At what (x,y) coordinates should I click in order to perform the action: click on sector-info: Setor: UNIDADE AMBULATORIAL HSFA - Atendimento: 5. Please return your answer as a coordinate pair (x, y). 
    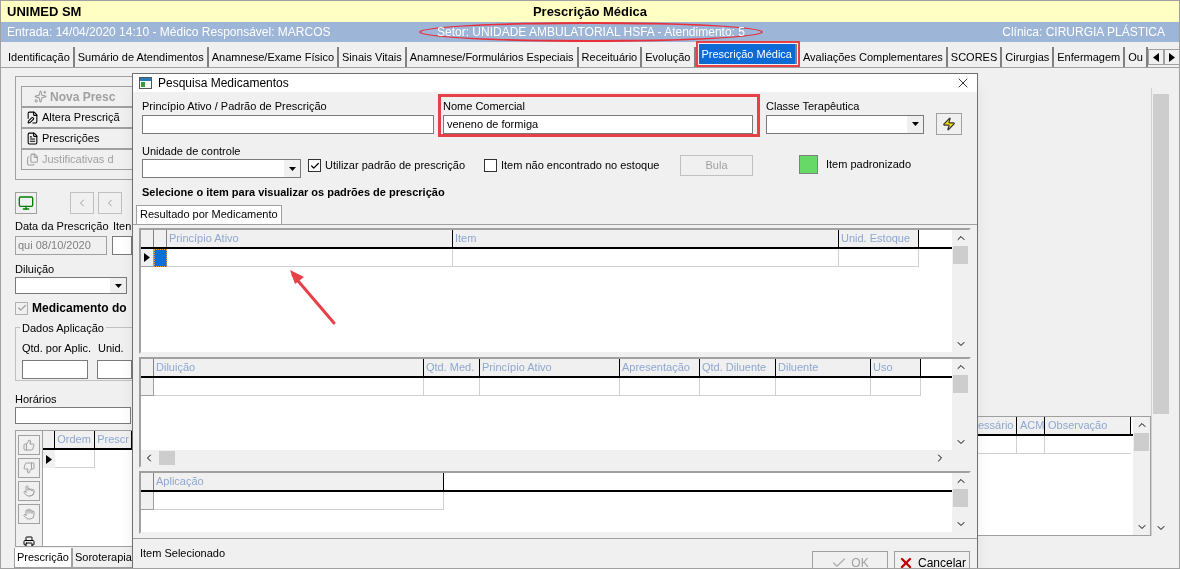
    Looking at the image, I should click on (591, 32).